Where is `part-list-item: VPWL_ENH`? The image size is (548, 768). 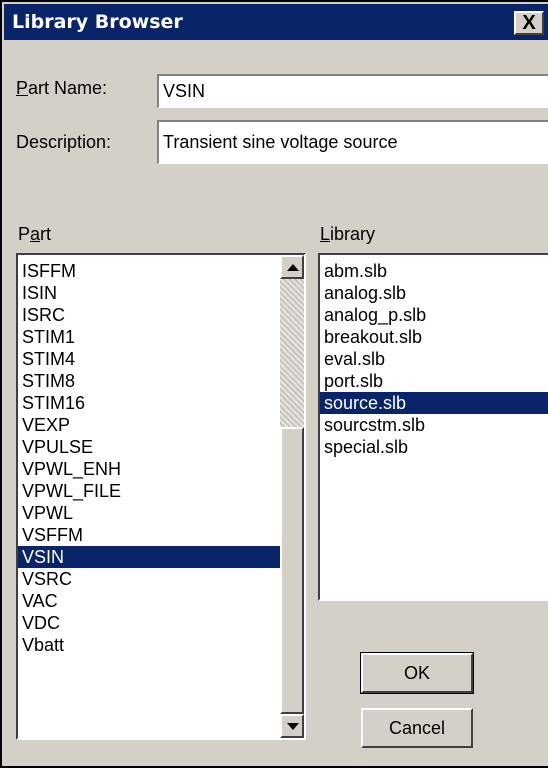
part-list-item: VPWL_ENH is located at coordinates (149, 469).